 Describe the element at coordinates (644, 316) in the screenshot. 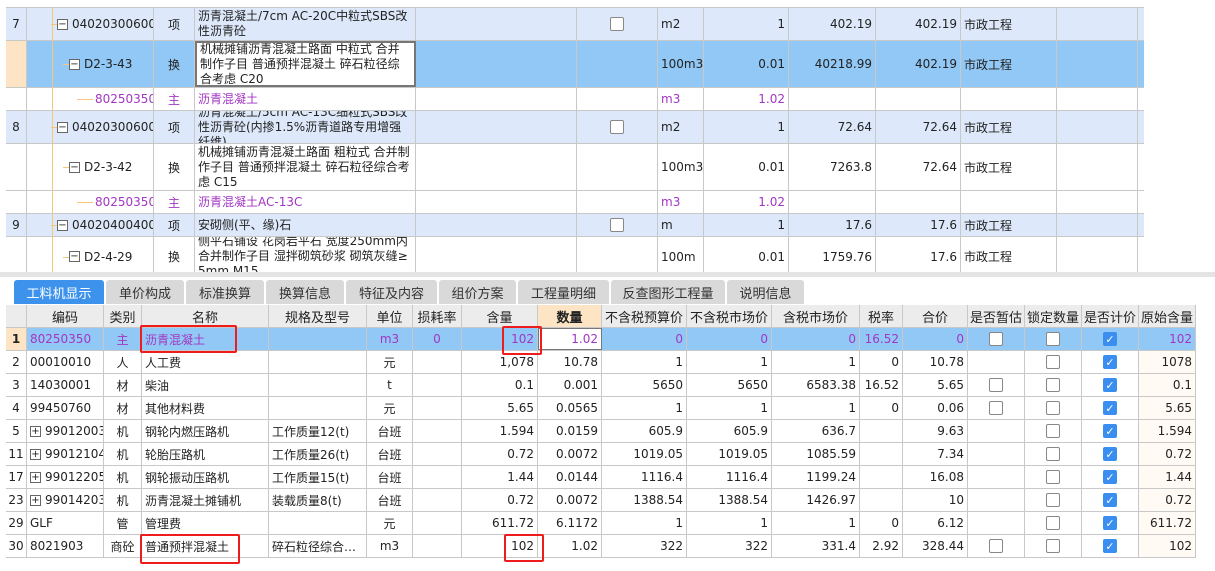

I see `column-header: 不含税预算价` at that location.